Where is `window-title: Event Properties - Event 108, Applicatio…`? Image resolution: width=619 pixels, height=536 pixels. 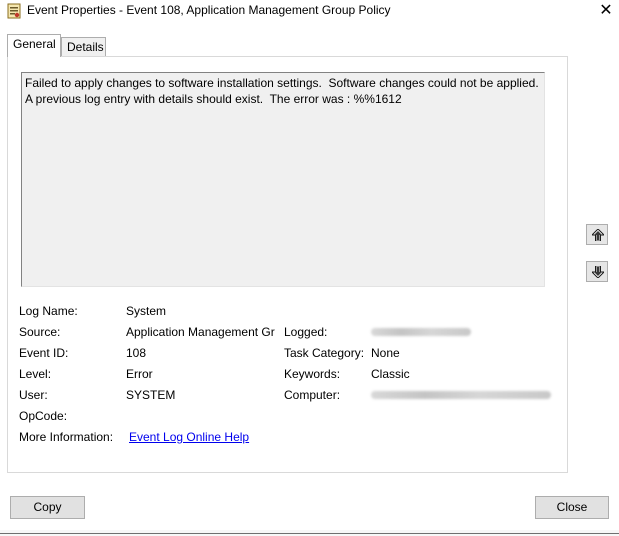
window-title: Event Properties - Event 108, Applicatio… is located at coordinates (209, 10).